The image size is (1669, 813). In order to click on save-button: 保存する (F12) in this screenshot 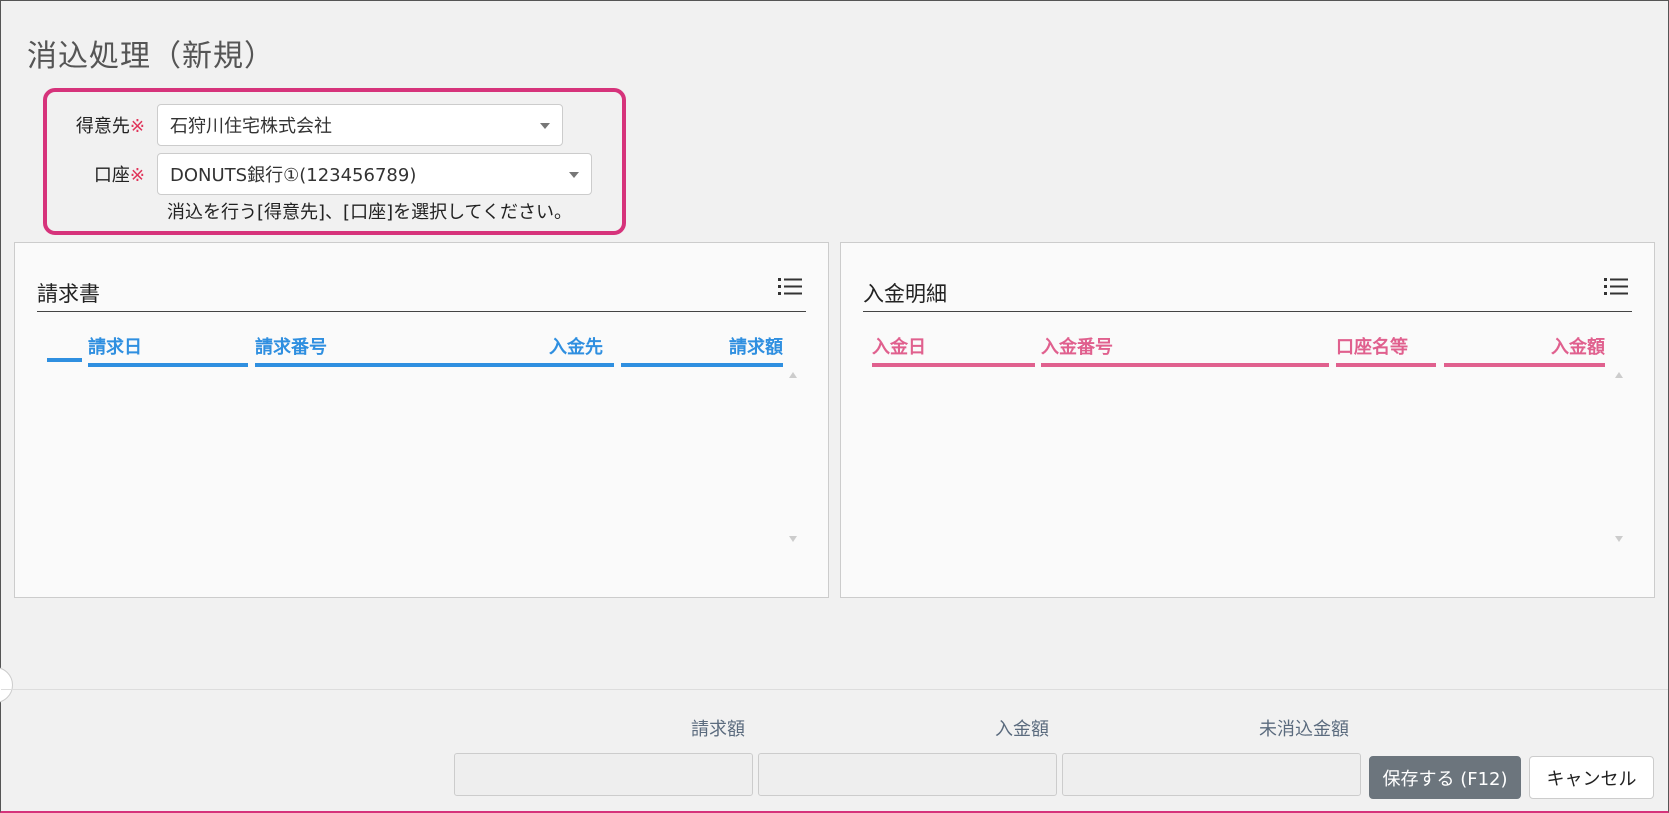, I will do `click(1445, 777)`.